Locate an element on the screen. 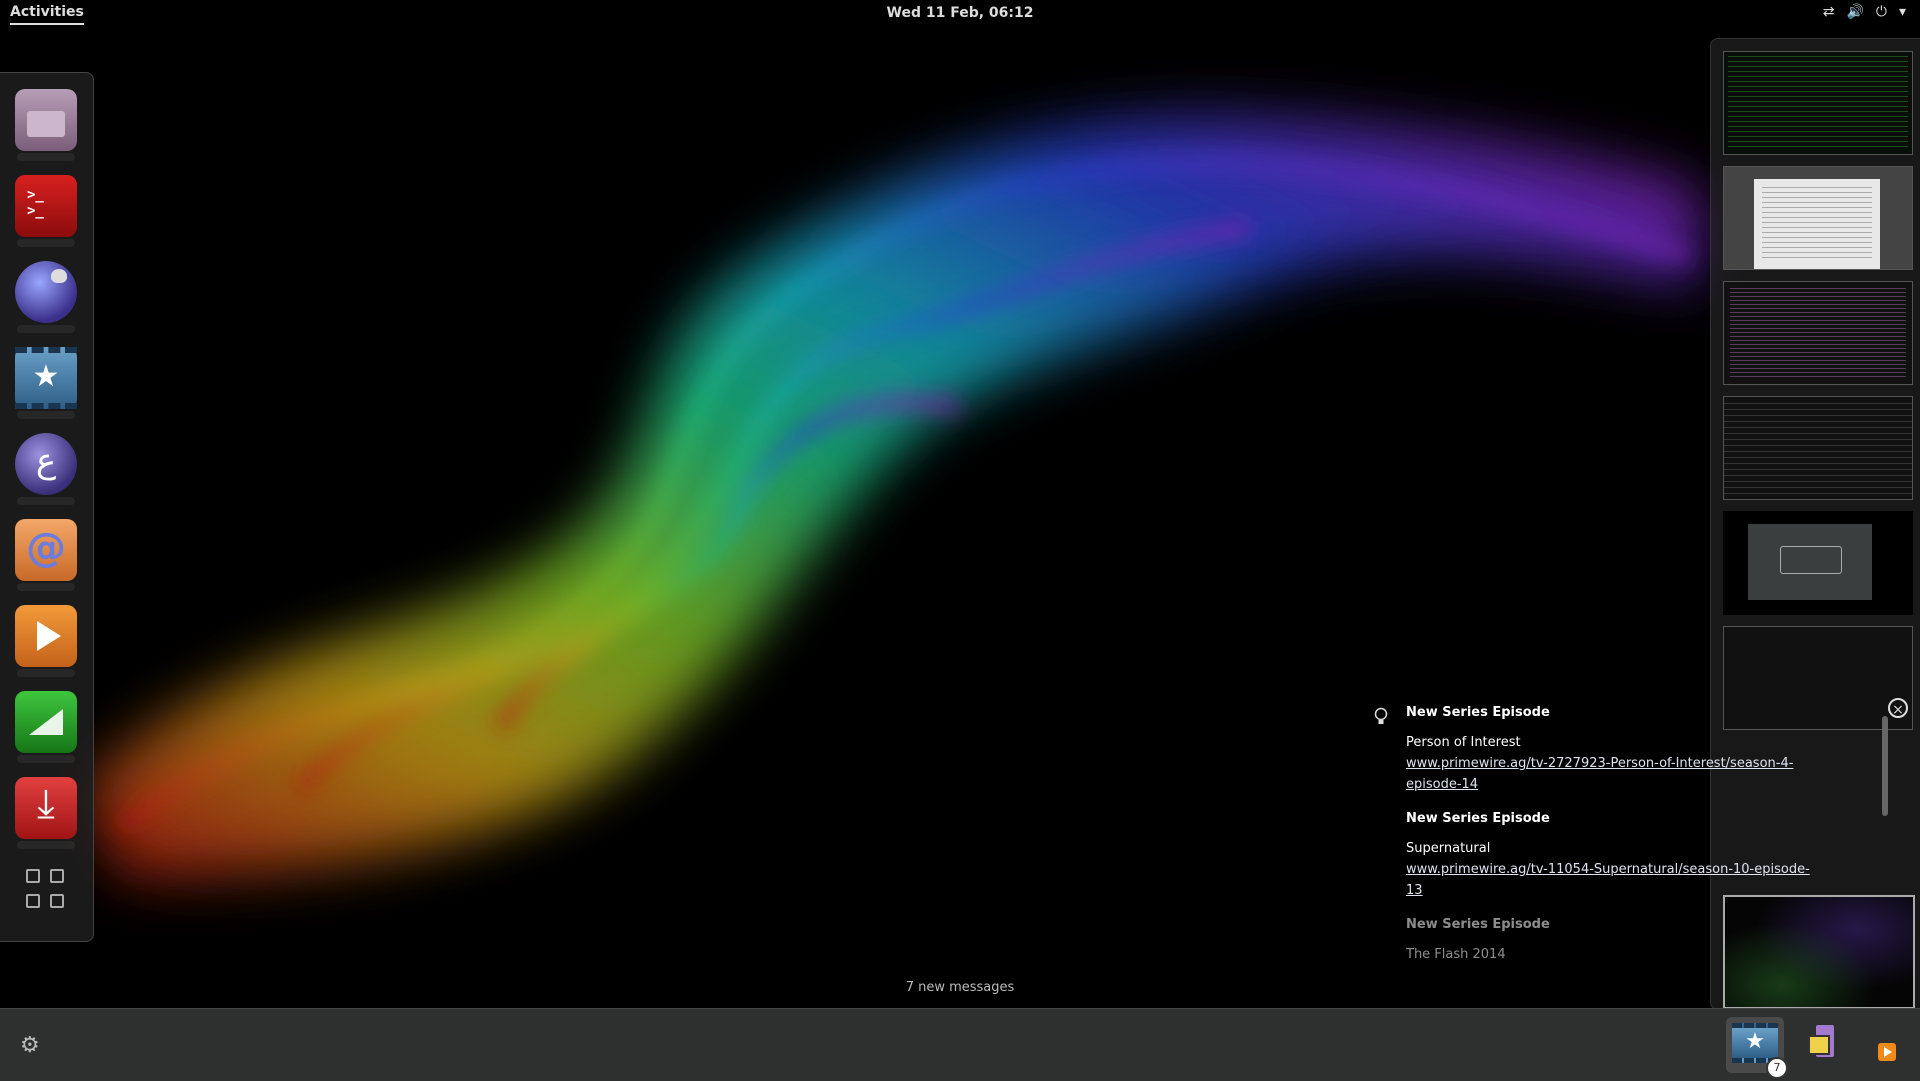 The width and height of the screenshot is (1920, 1081). dropdown-icon: ▾ is located at coordinates (1902, 12).